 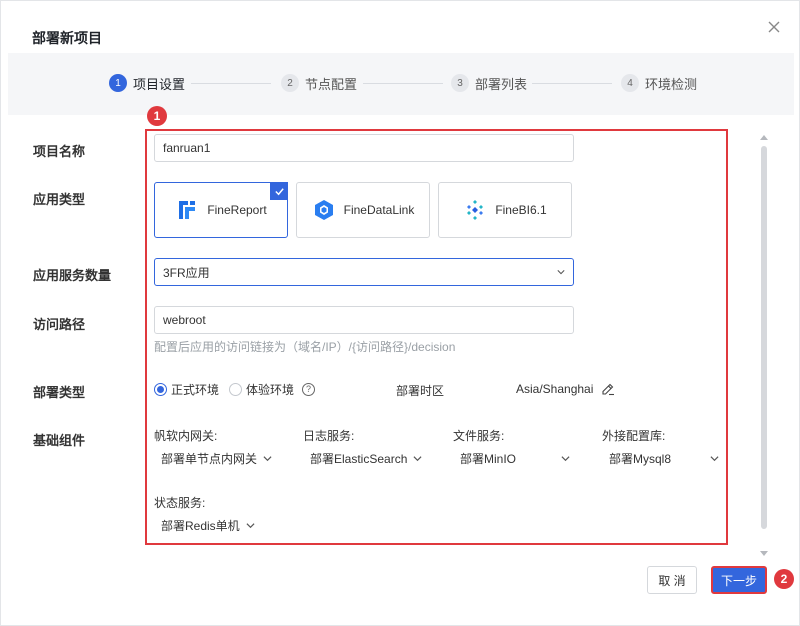 I want to click on finebi-icon, so click(x=475, y=210).